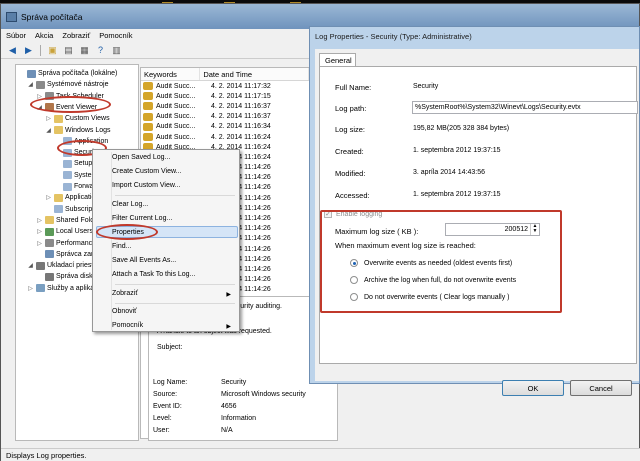  Describe the element at coordinates (533, 388) in the screenshot. I see `ok-button: OK` at that location.